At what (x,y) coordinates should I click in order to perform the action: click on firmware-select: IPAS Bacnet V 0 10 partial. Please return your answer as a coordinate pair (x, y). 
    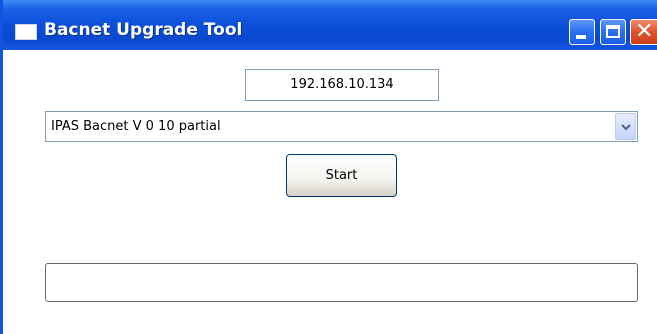
    Looking at the image, I should click on (341, 126).